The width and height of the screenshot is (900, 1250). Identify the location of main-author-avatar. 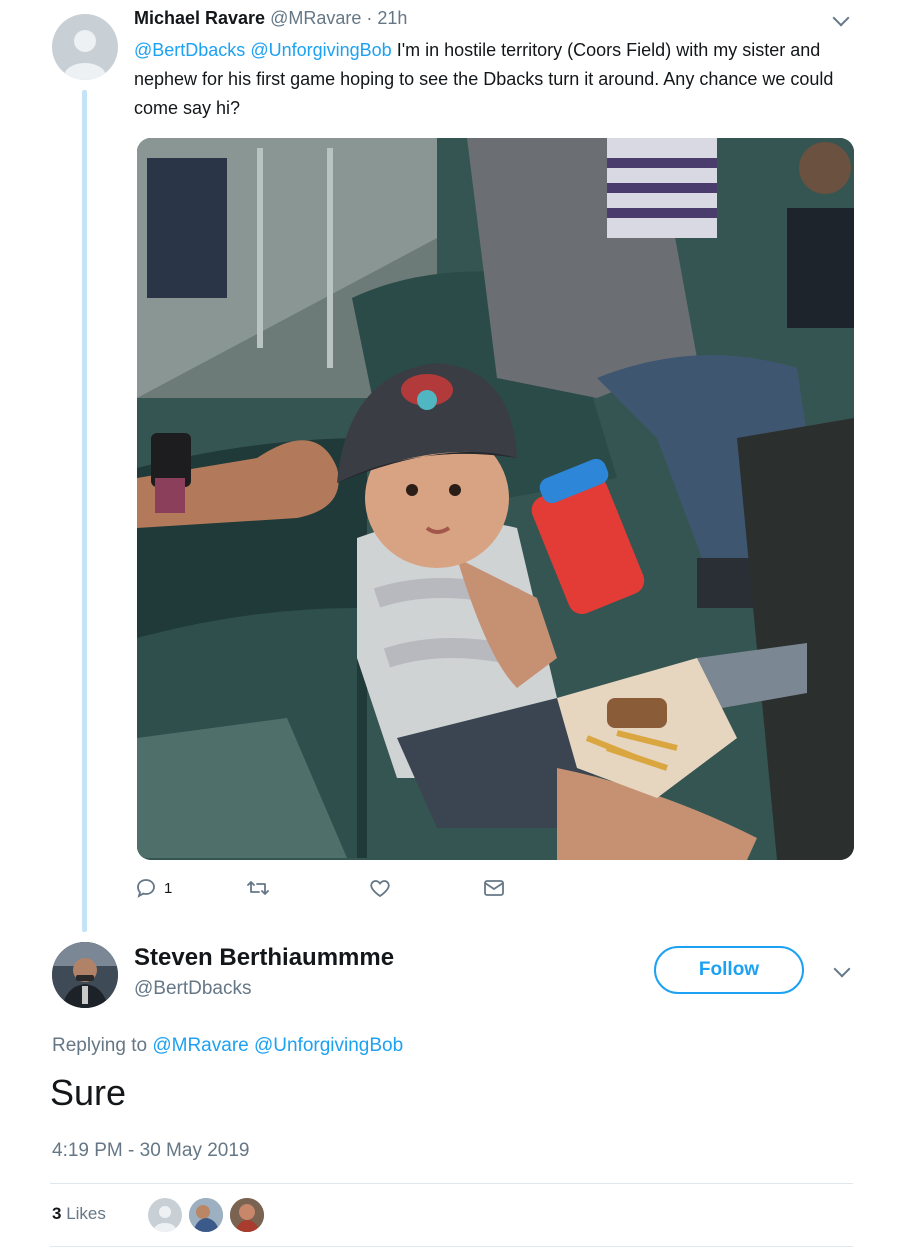
(85, 975).